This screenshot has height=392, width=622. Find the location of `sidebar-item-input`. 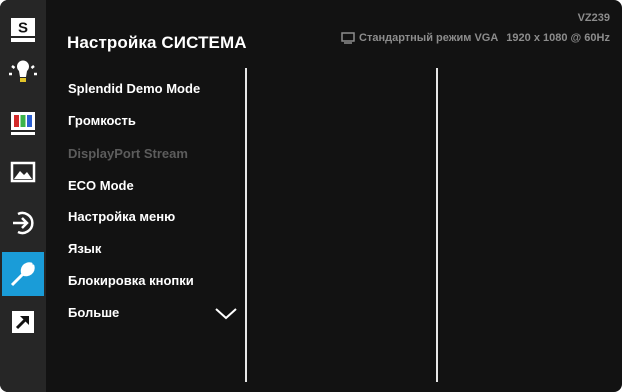

sidebar-item-input is located at coordinates (23, 223).